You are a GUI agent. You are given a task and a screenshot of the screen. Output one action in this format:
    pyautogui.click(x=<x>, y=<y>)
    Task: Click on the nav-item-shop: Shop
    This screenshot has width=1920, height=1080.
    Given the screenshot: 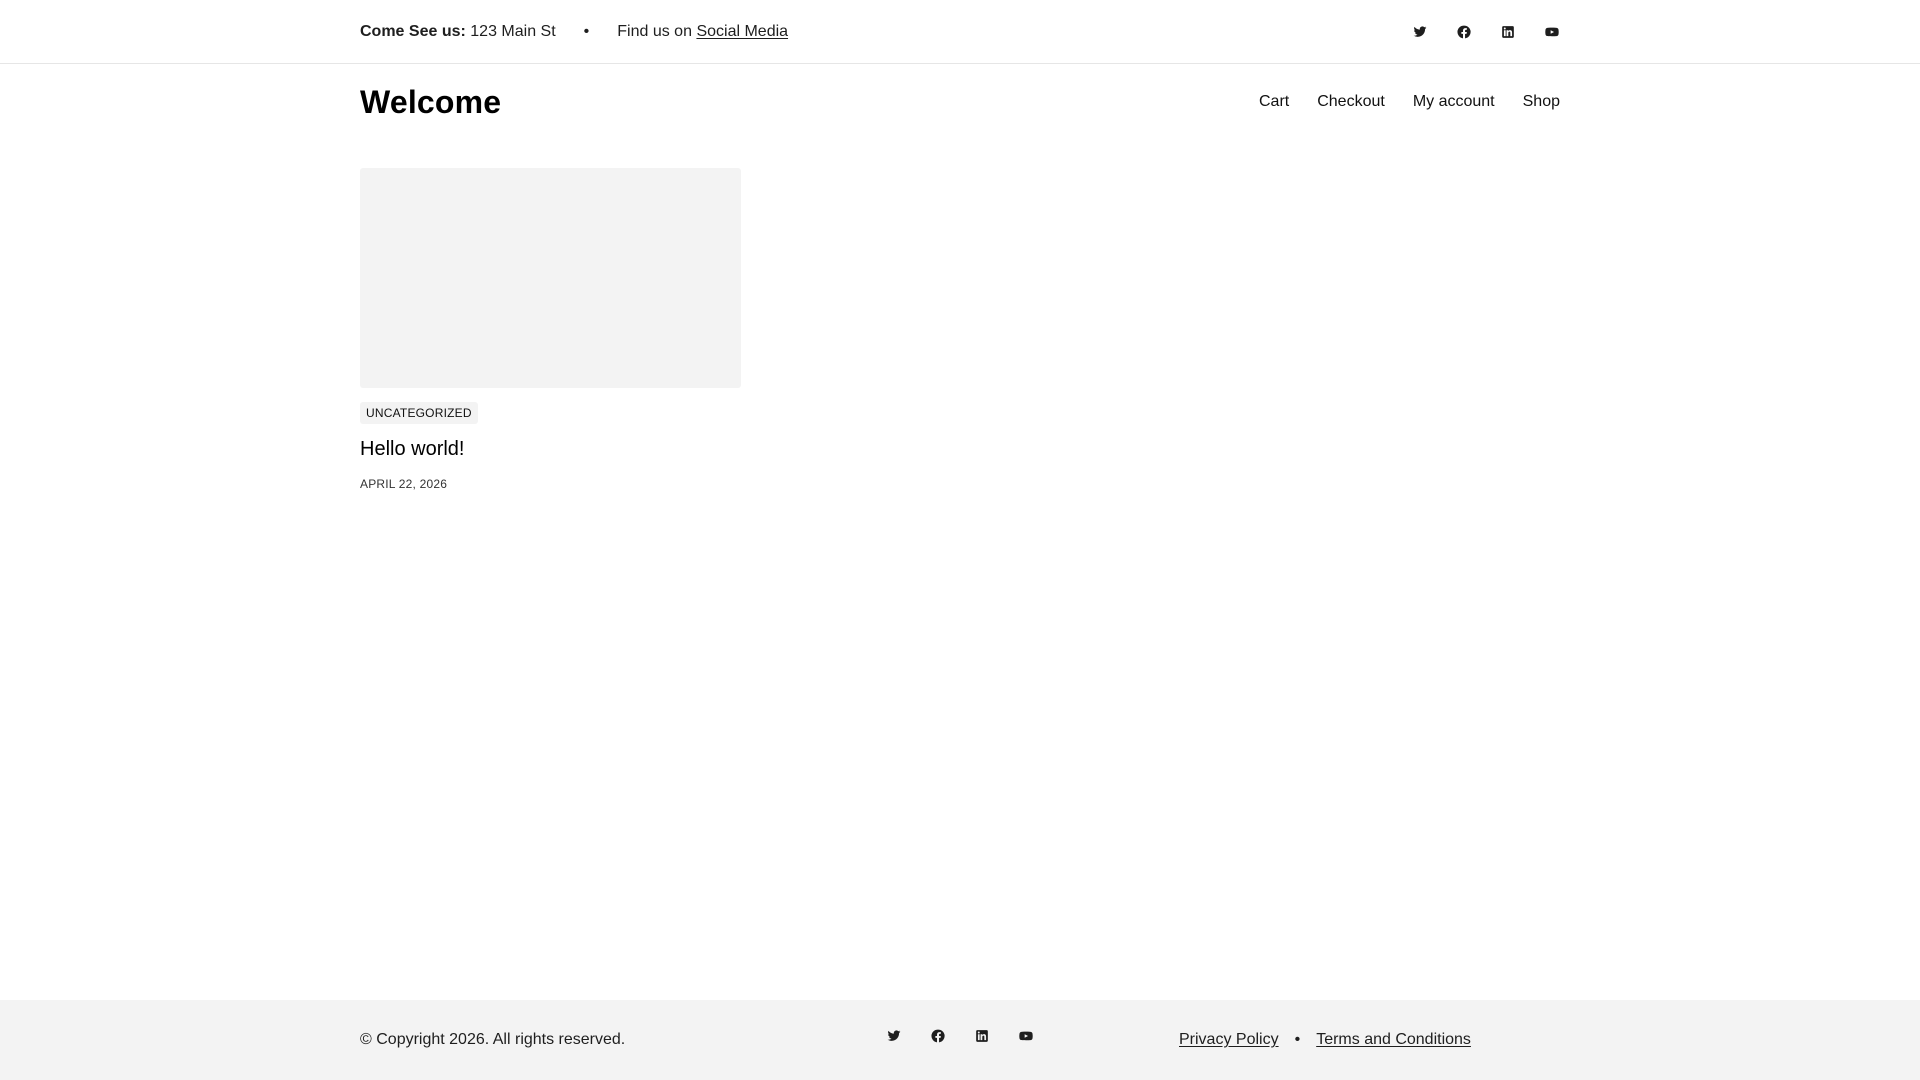 What is the action you would take?
    pyautogui.click(x=1541, y=102)
    